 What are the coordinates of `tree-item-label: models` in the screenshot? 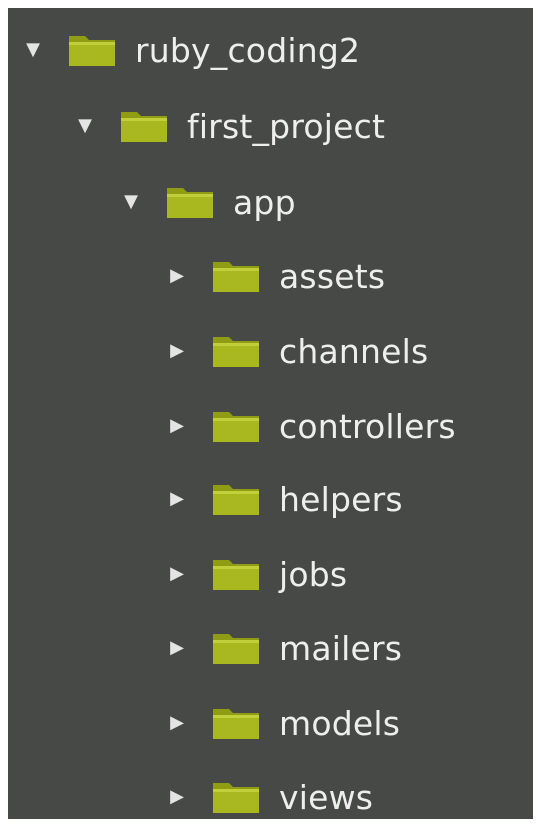 It's located at (340, 723).